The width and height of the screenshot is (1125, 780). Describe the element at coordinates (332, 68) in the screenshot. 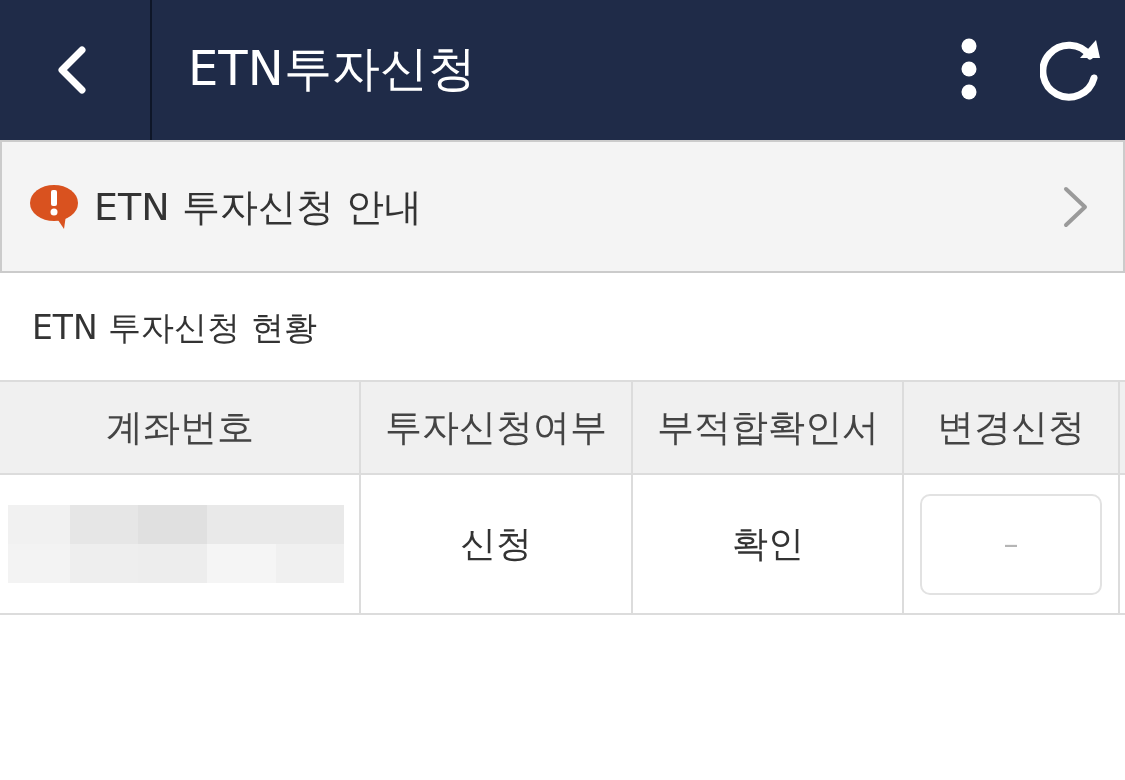

I see `page-title: ETN투자신청` at that location.